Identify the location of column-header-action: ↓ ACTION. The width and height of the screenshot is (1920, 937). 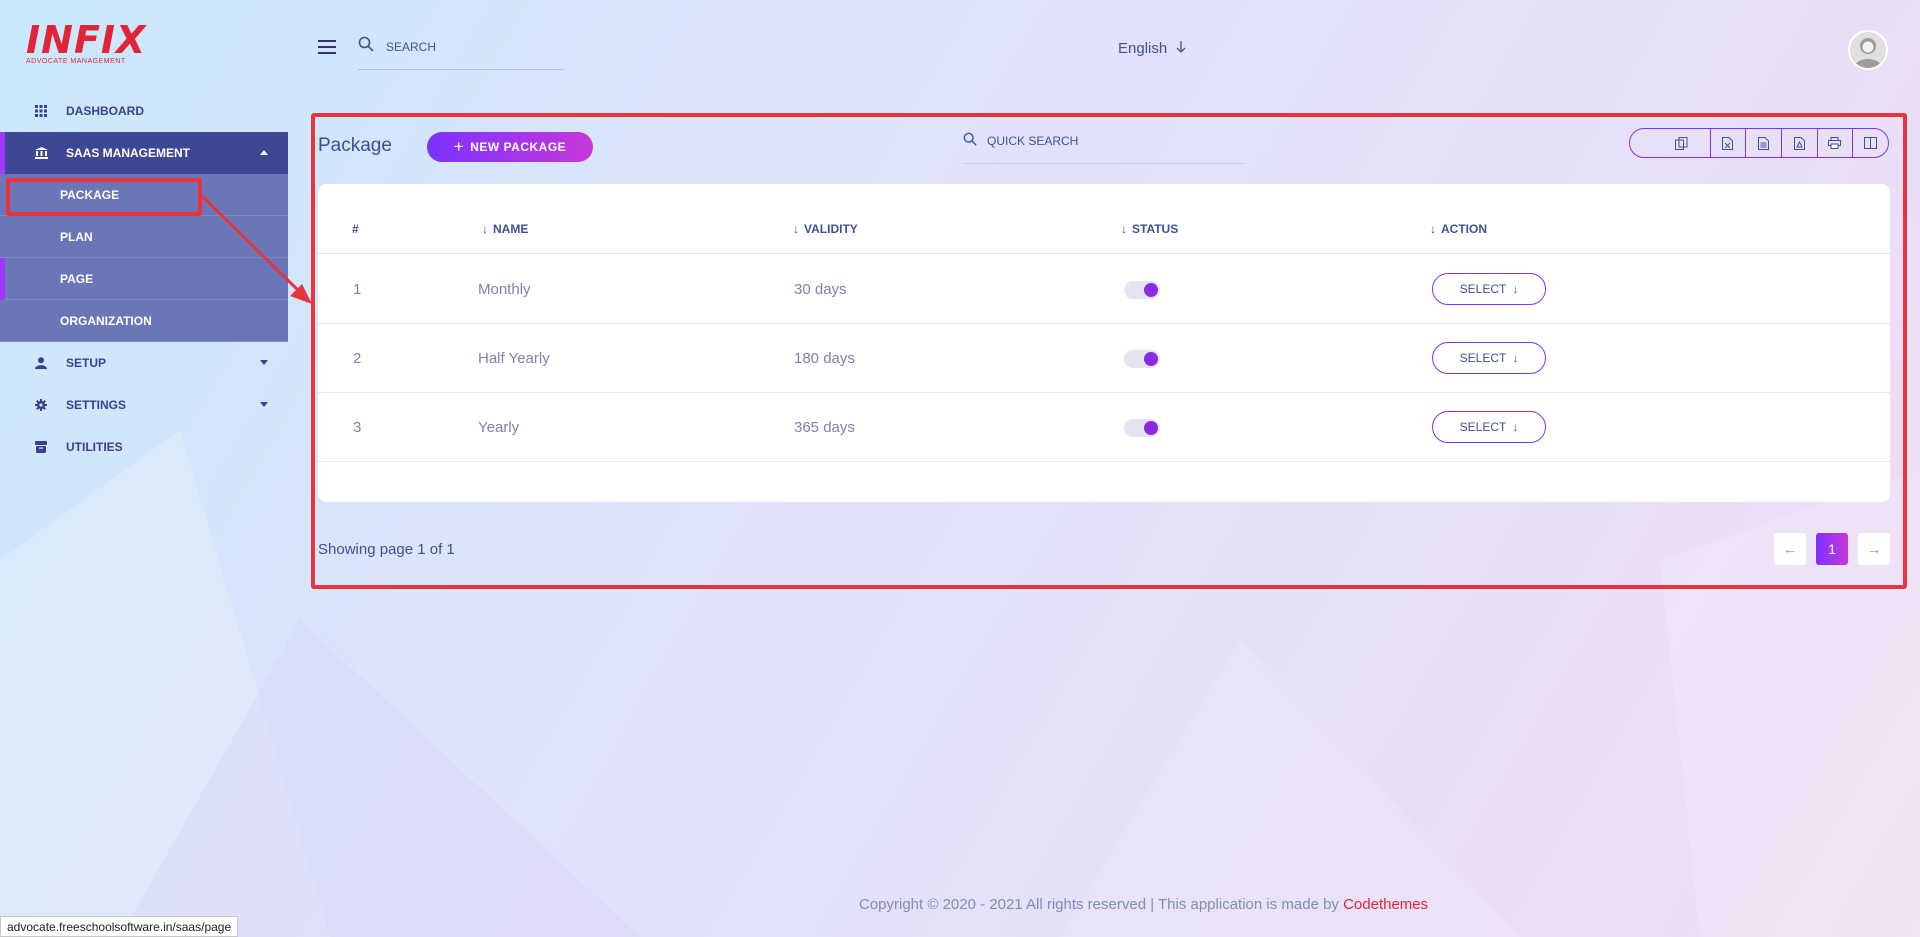
(1458, 229).